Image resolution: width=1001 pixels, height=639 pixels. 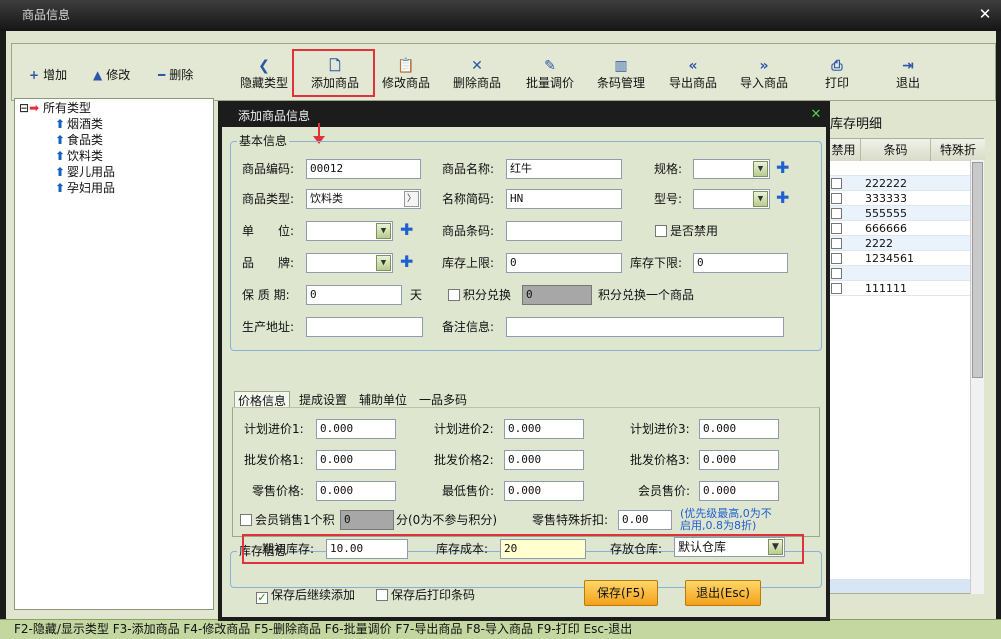 I want to click on delete-product-button: ✕ 删除商品, so click(x=477, y=76).